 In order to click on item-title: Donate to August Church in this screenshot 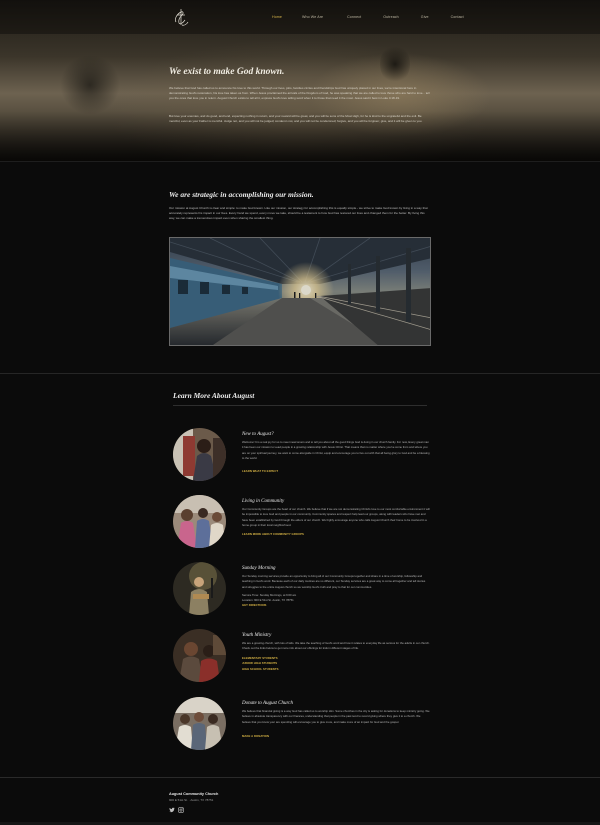, I will do `click(267, 703)`.